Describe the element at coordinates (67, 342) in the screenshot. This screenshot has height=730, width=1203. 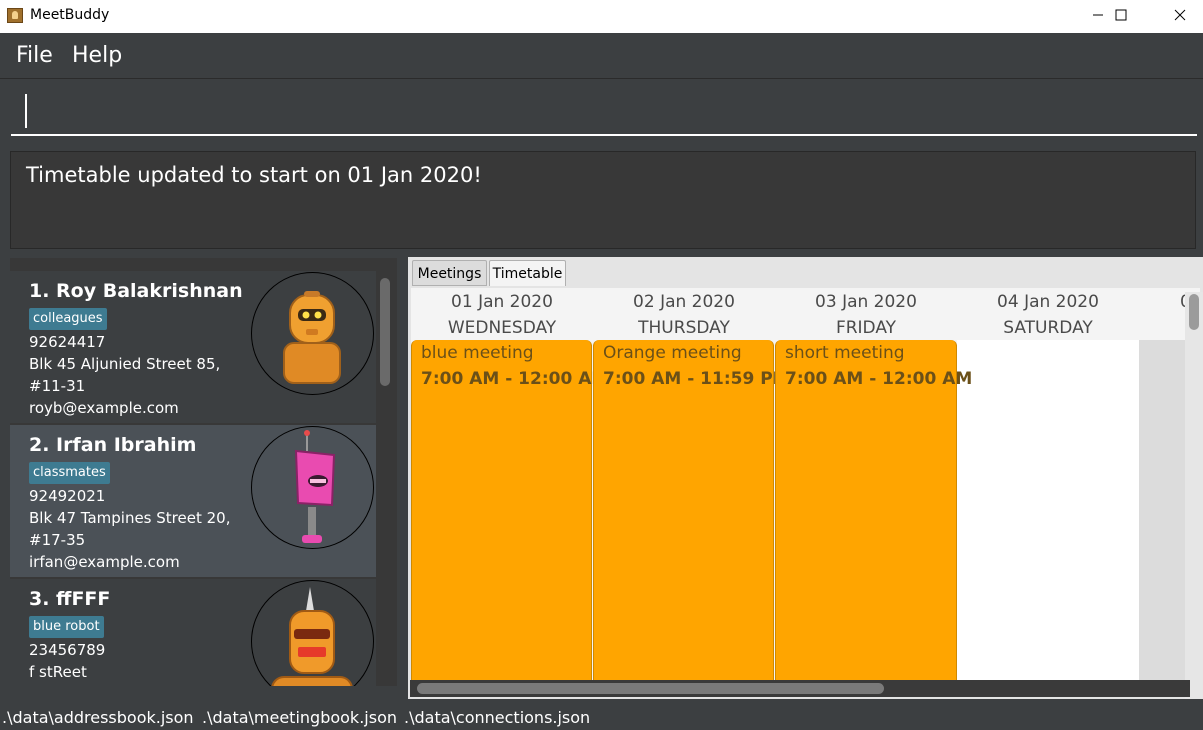
I see `person-phone: 92624417` at that location.